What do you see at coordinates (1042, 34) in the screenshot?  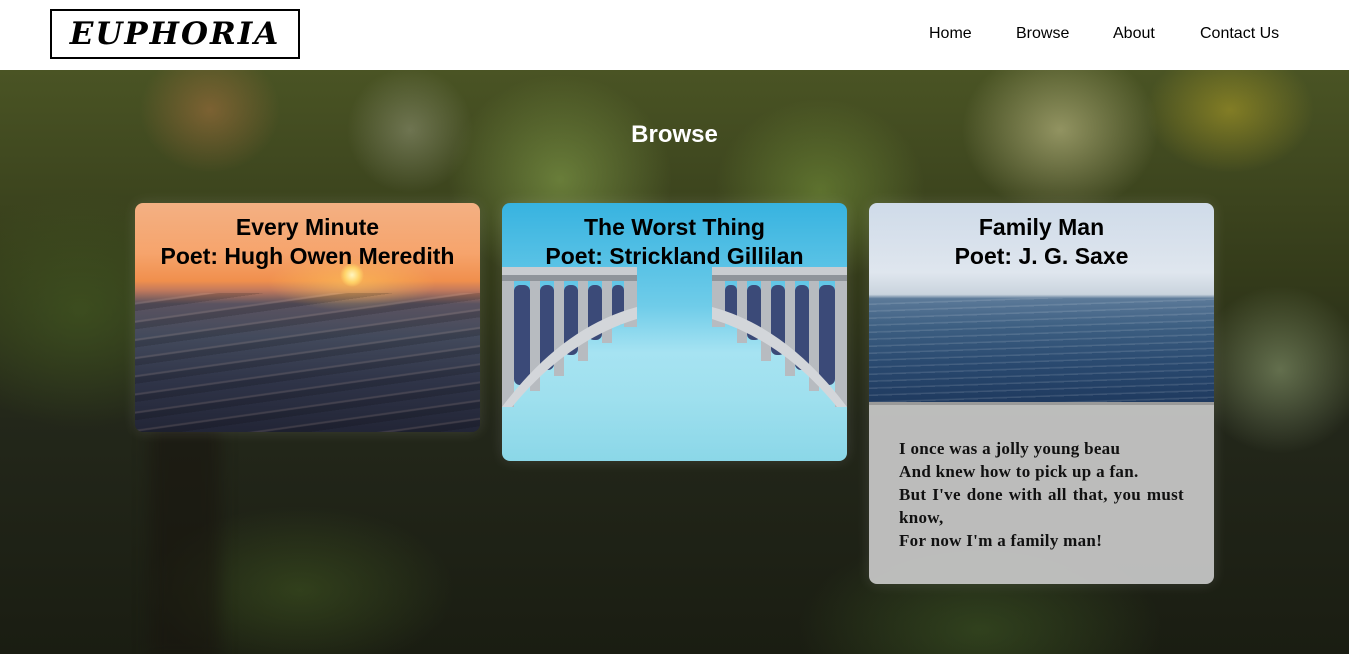 I see `nav-browse-link: Browse` at bounding box center [1042, 34].